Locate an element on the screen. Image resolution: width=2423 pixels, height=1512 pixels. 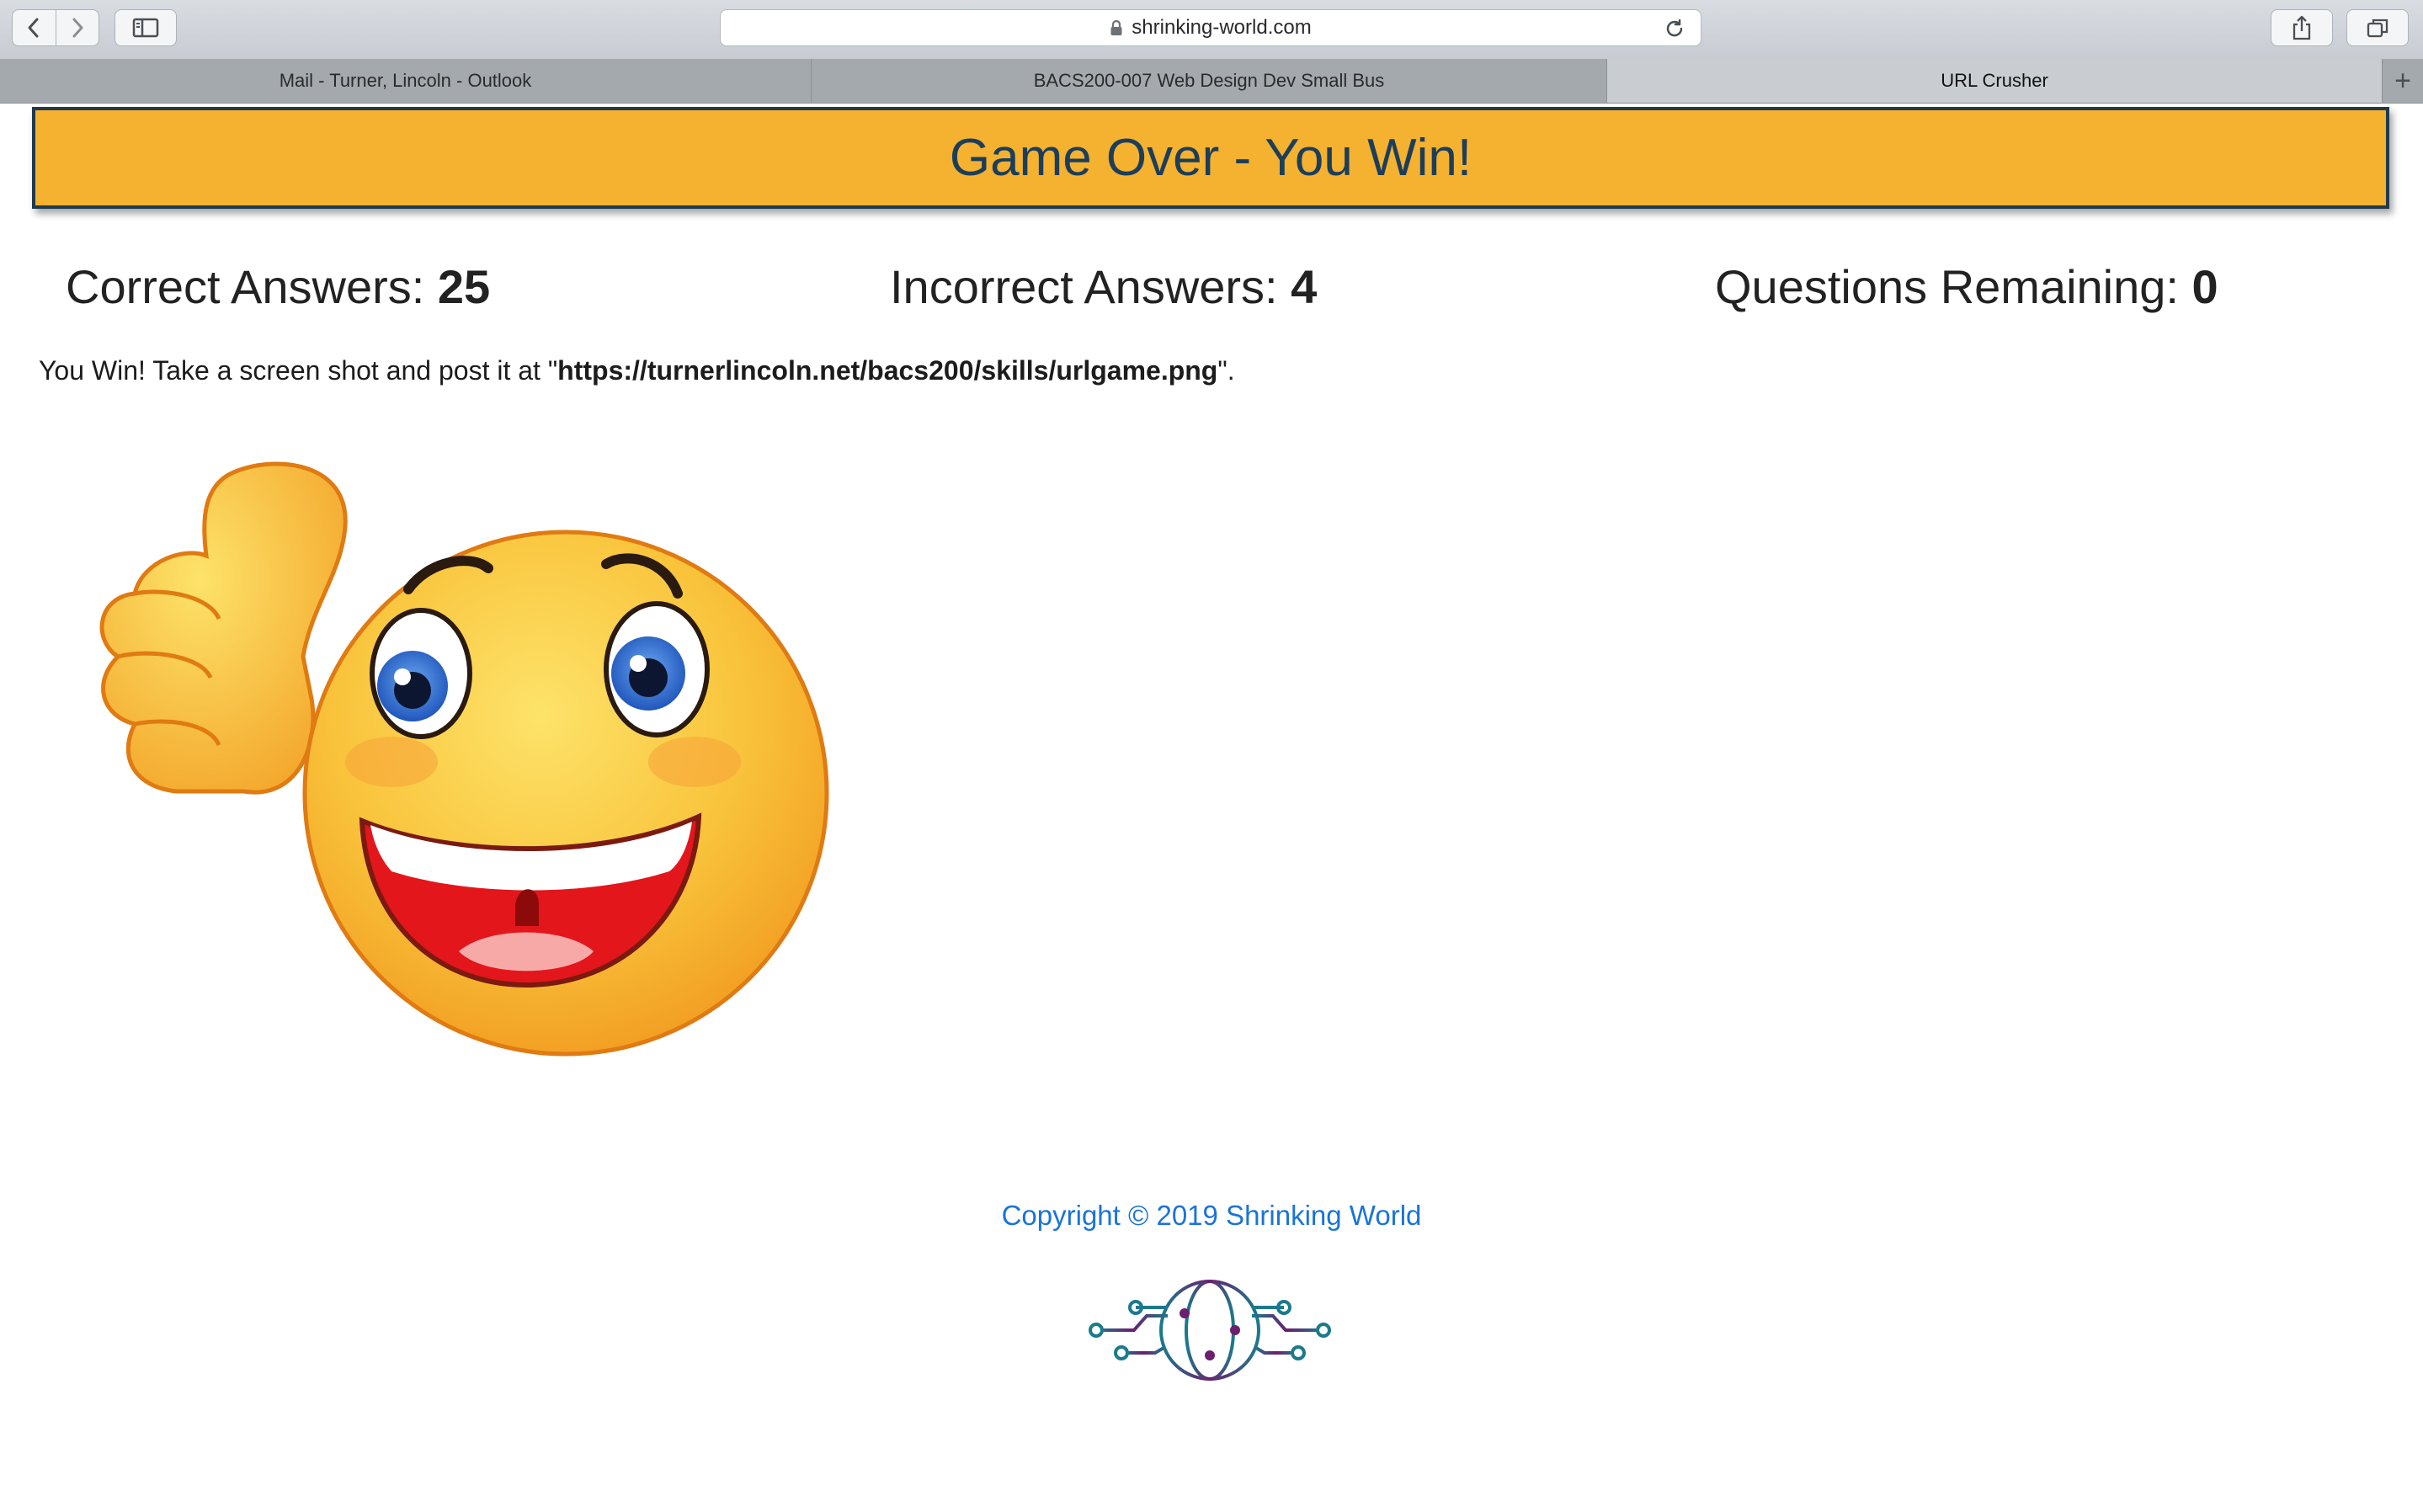
forward-icon is located at coordinates (77, 28).